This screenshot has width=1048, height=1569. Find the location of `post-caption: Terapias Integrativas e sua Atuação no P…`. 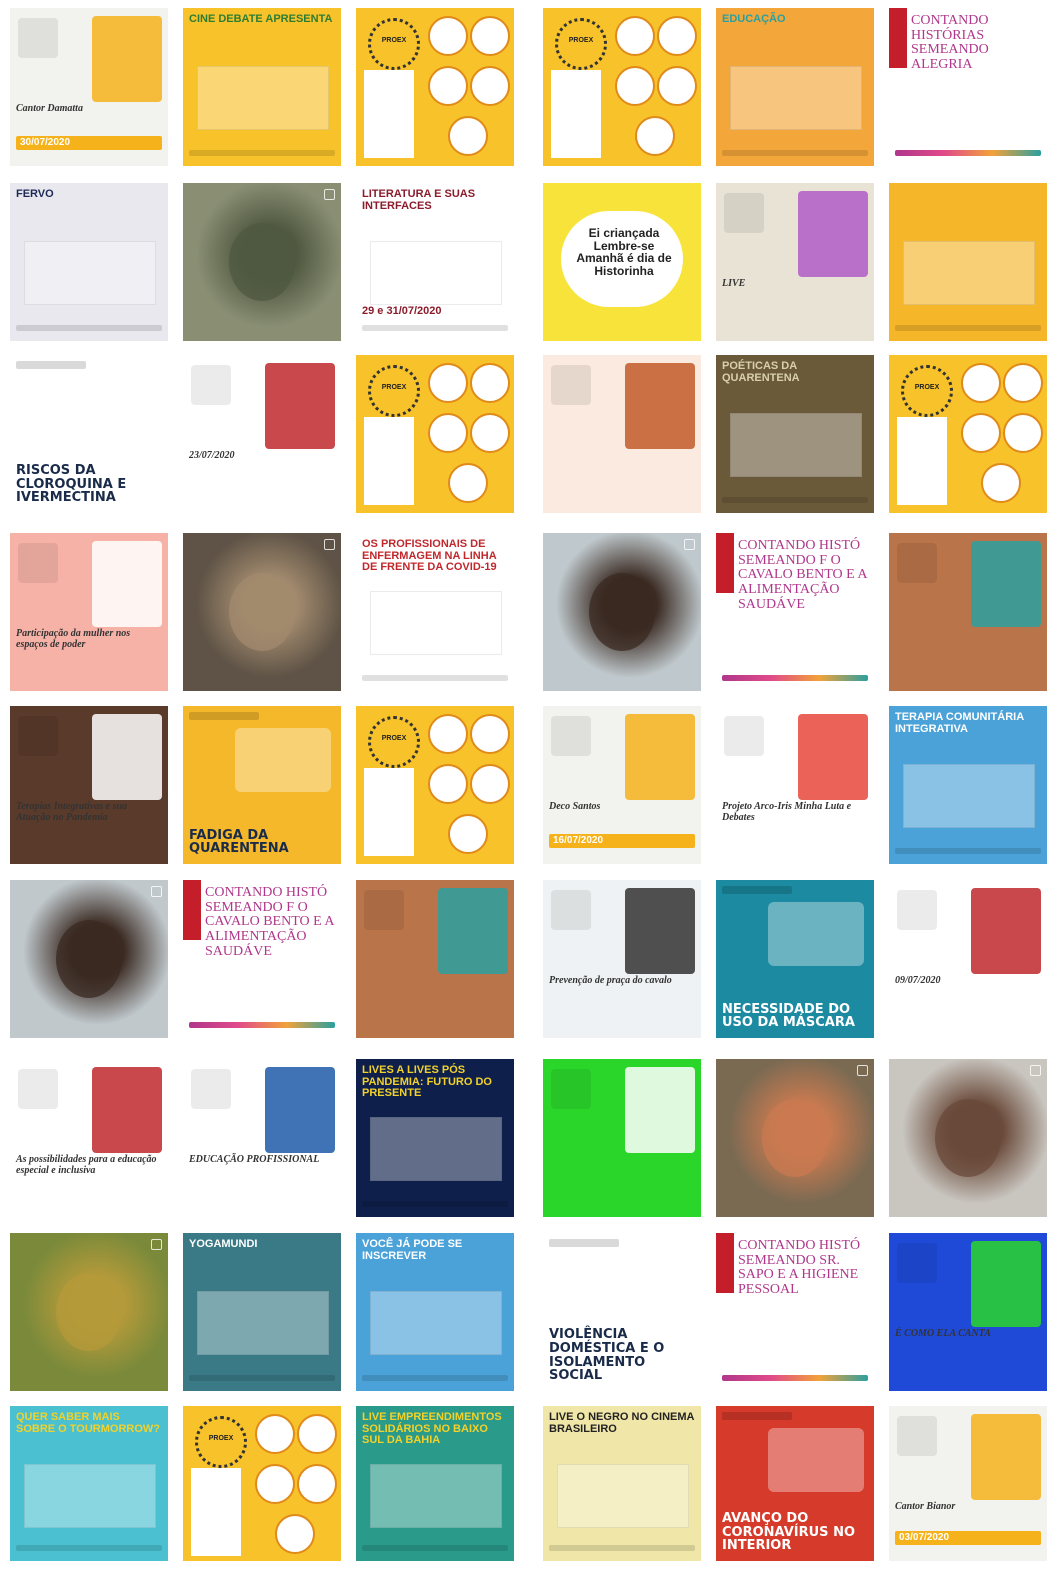

post-caption: Terapias Integrativas e sua Atuação no P… is located at coordinates (72, 812).